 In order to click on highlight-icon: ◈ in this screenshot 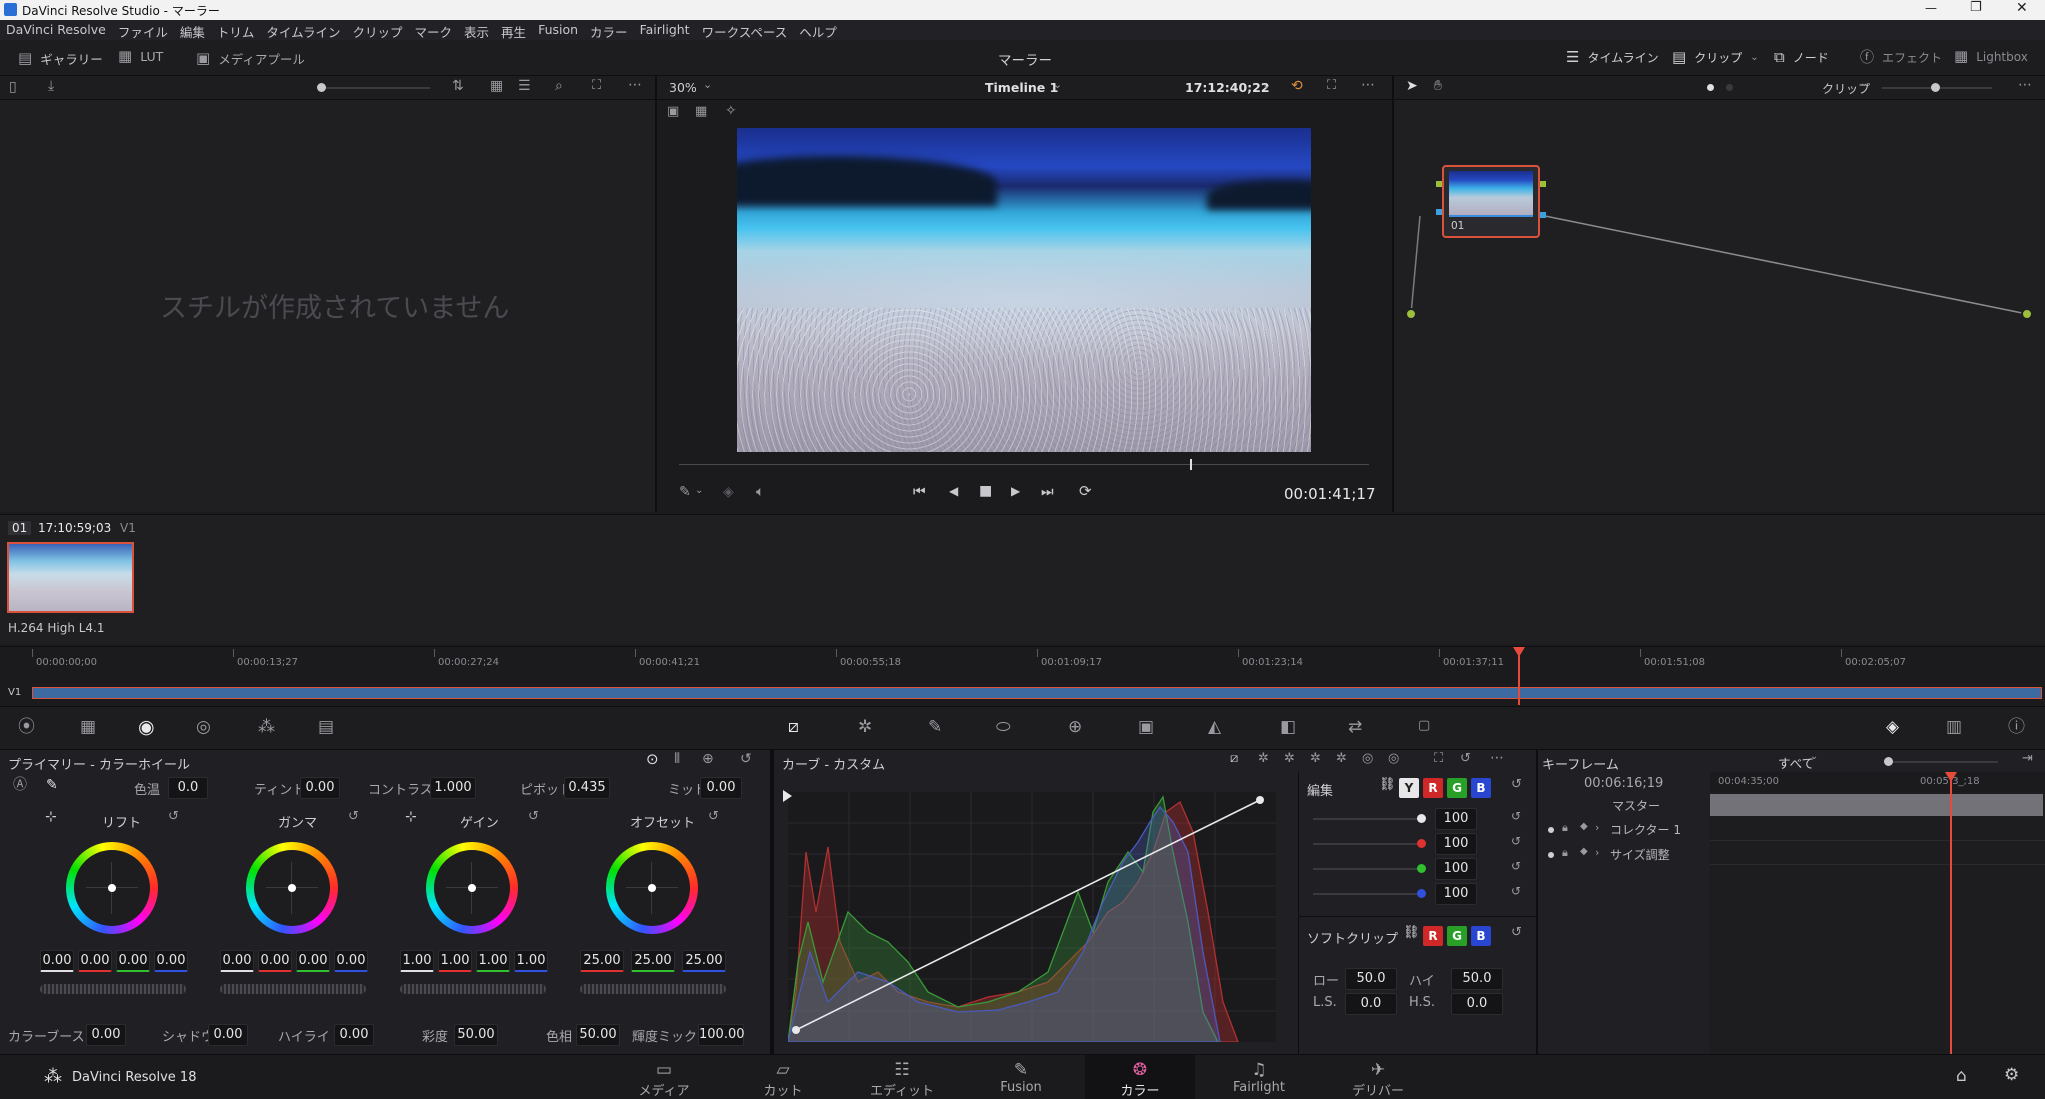, I will do `click(728, 492)`.